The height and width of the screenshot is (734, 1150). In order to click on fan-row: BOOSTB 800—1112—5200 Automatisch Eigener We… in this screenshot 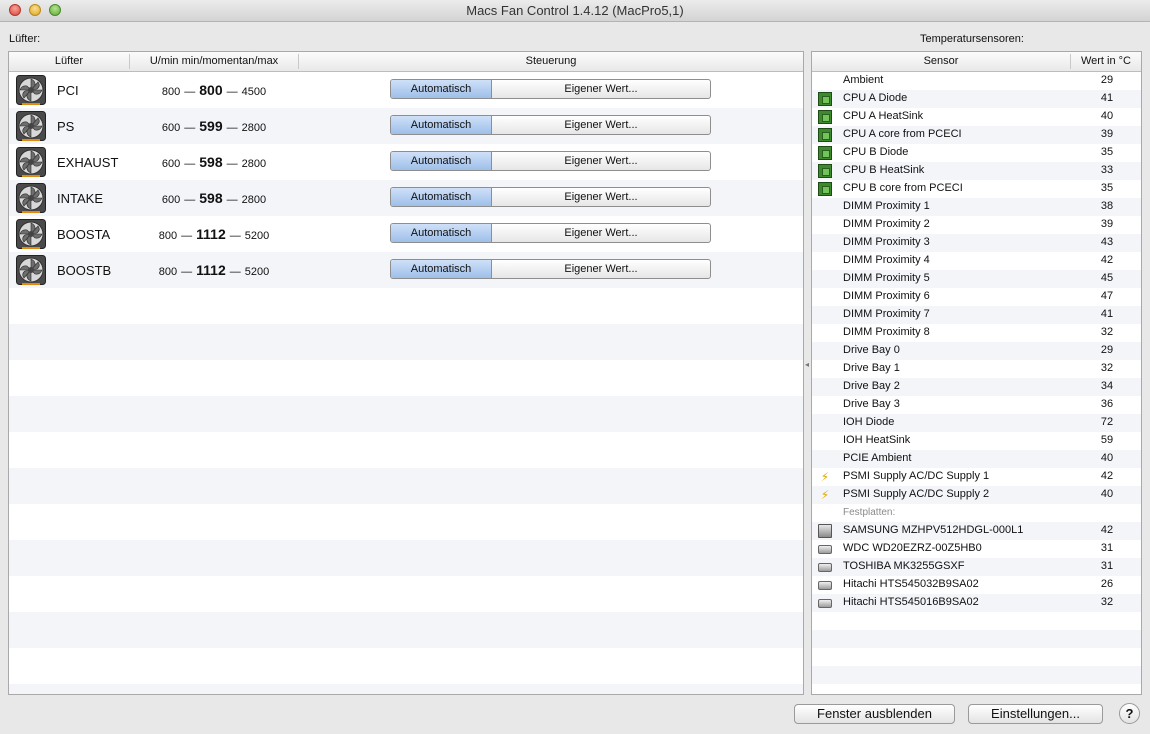, I will do `click(406, 270)`.